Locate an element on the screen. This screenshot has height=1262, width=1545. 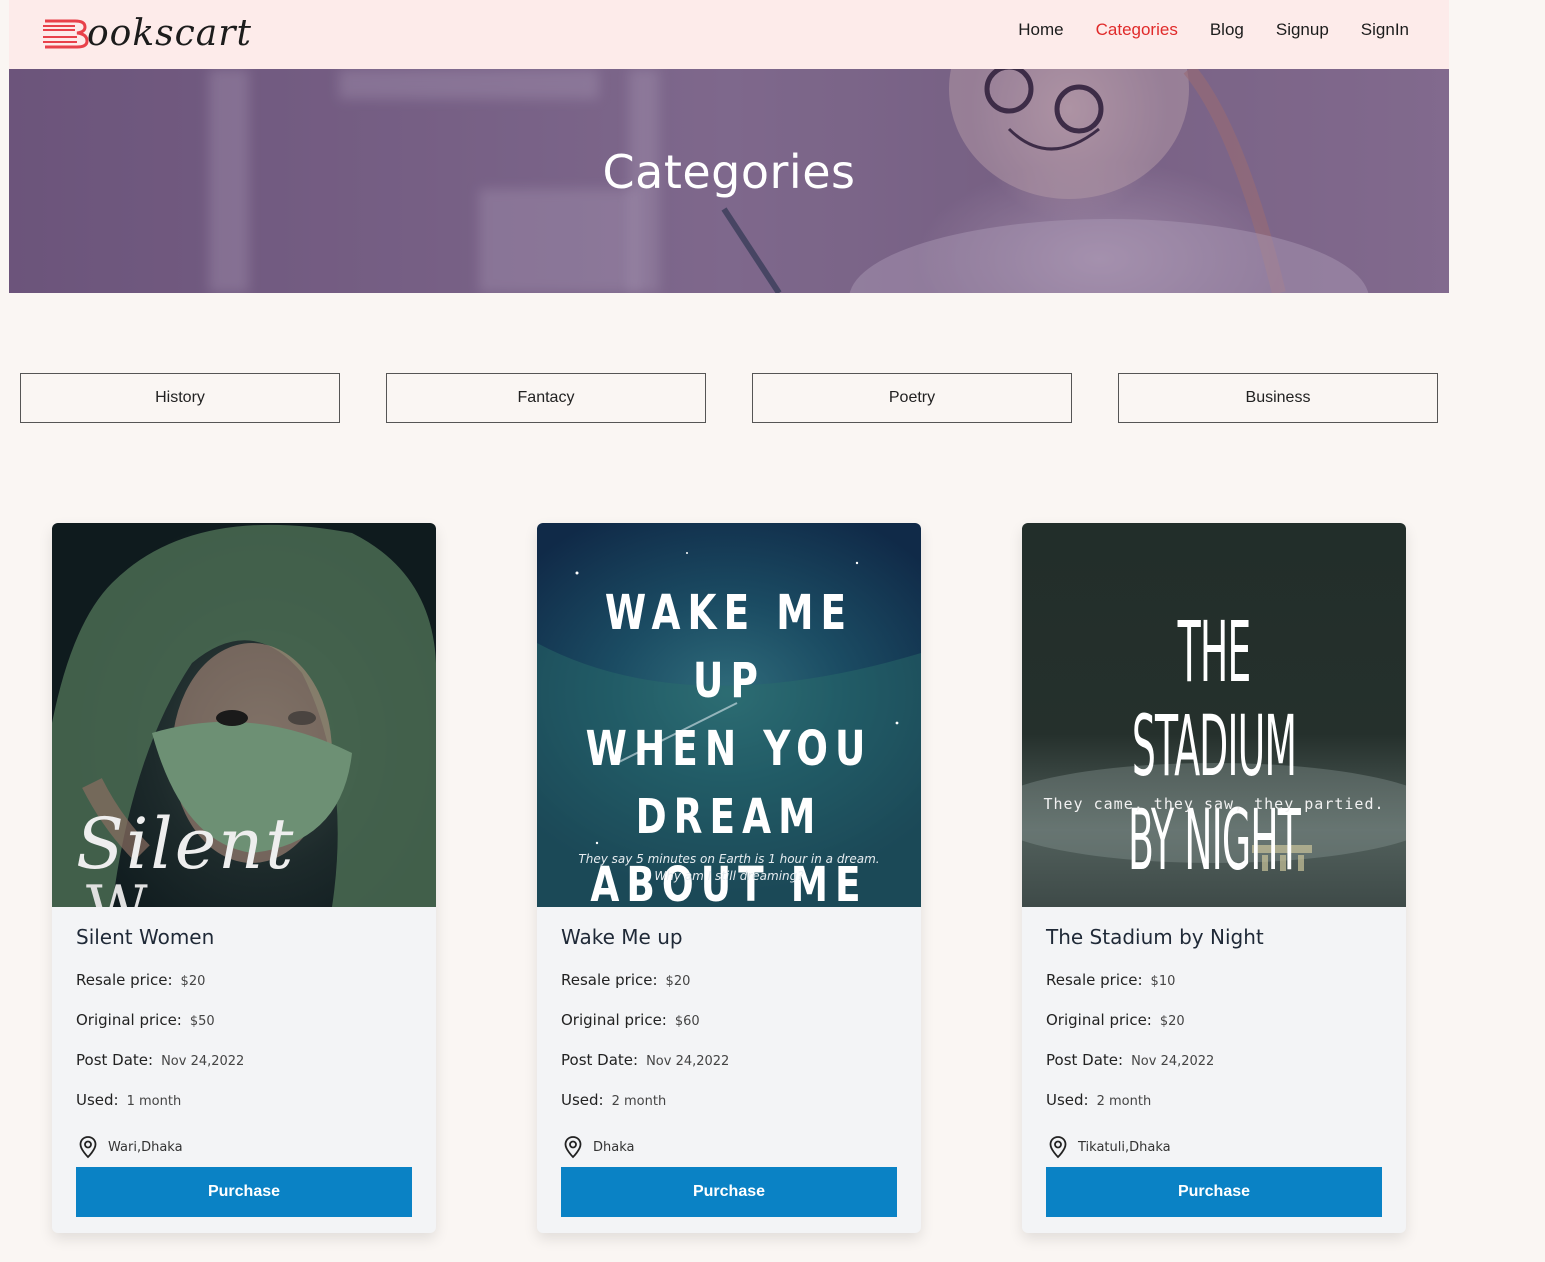
resale-price-value: $10 is located at coordinates (1163, 981).